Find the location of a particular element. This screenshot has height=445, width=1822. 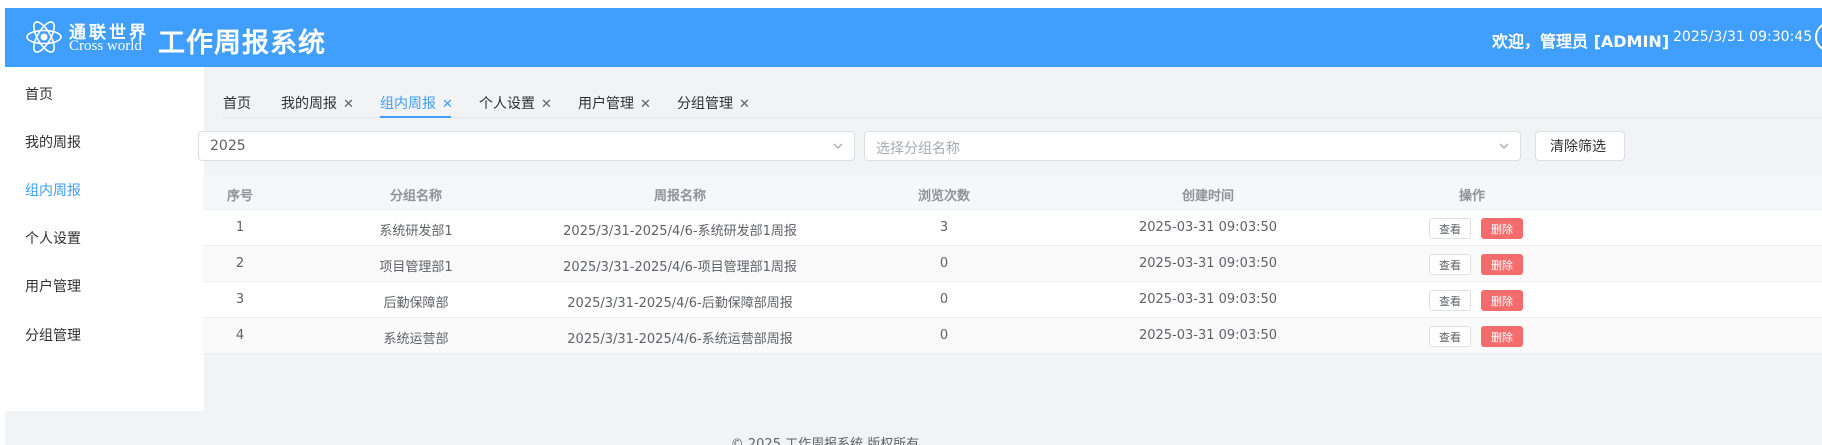

column-header-created-time: 创建时间 is located at coordinates (1208, 196).